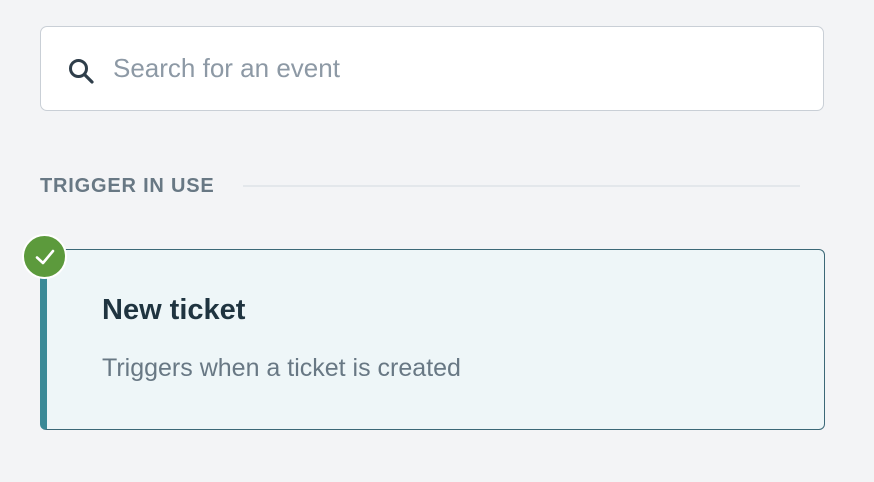 The image size is (874, 482). Describe the element at coordinates (81, 71) in the screenshot. I see `search-icon` at that location.